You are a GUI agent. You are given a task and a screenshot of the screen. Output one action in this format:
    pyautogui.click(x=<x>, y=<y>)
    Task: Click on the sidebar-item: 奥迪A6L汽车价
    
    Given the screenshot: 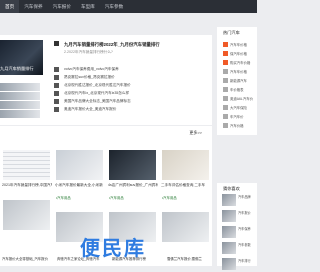 What is the action you would take?
    pyautogui.click(x=237, y=98)
    